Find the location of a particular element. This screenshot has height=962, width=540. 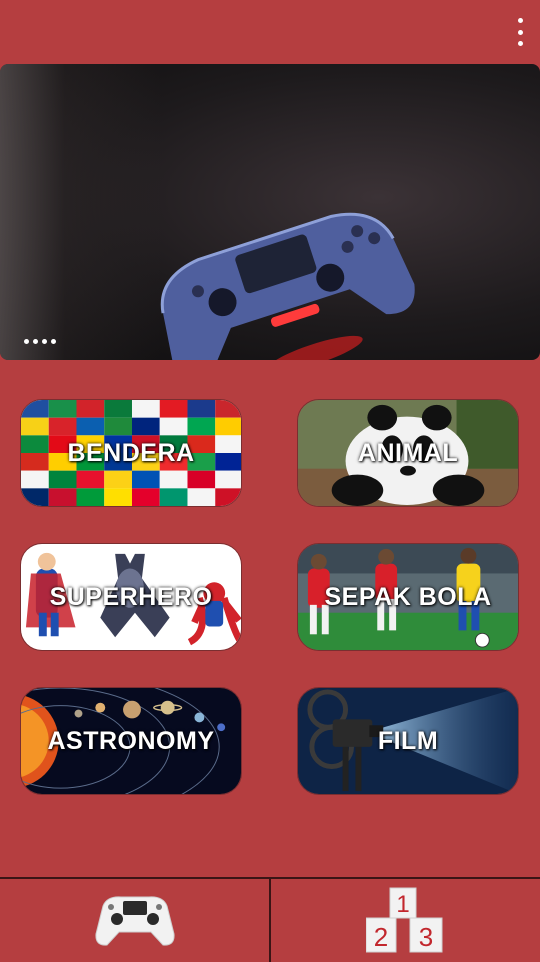

category-sepak-bola-button: SEPAK BOLA is located at coordinates (408, 597).